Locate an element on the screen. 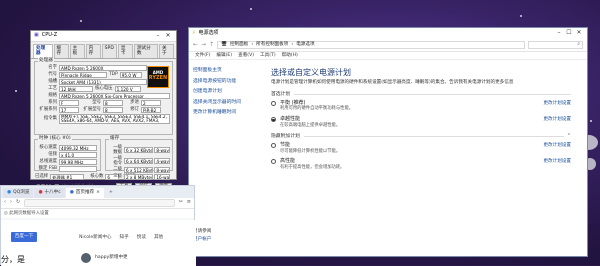 This screenshot has width=600, height=266. browser-tabs: ● QQ浏览 ● 十八中c ● 首页推荐 × + is located at coordinates (97, 192).